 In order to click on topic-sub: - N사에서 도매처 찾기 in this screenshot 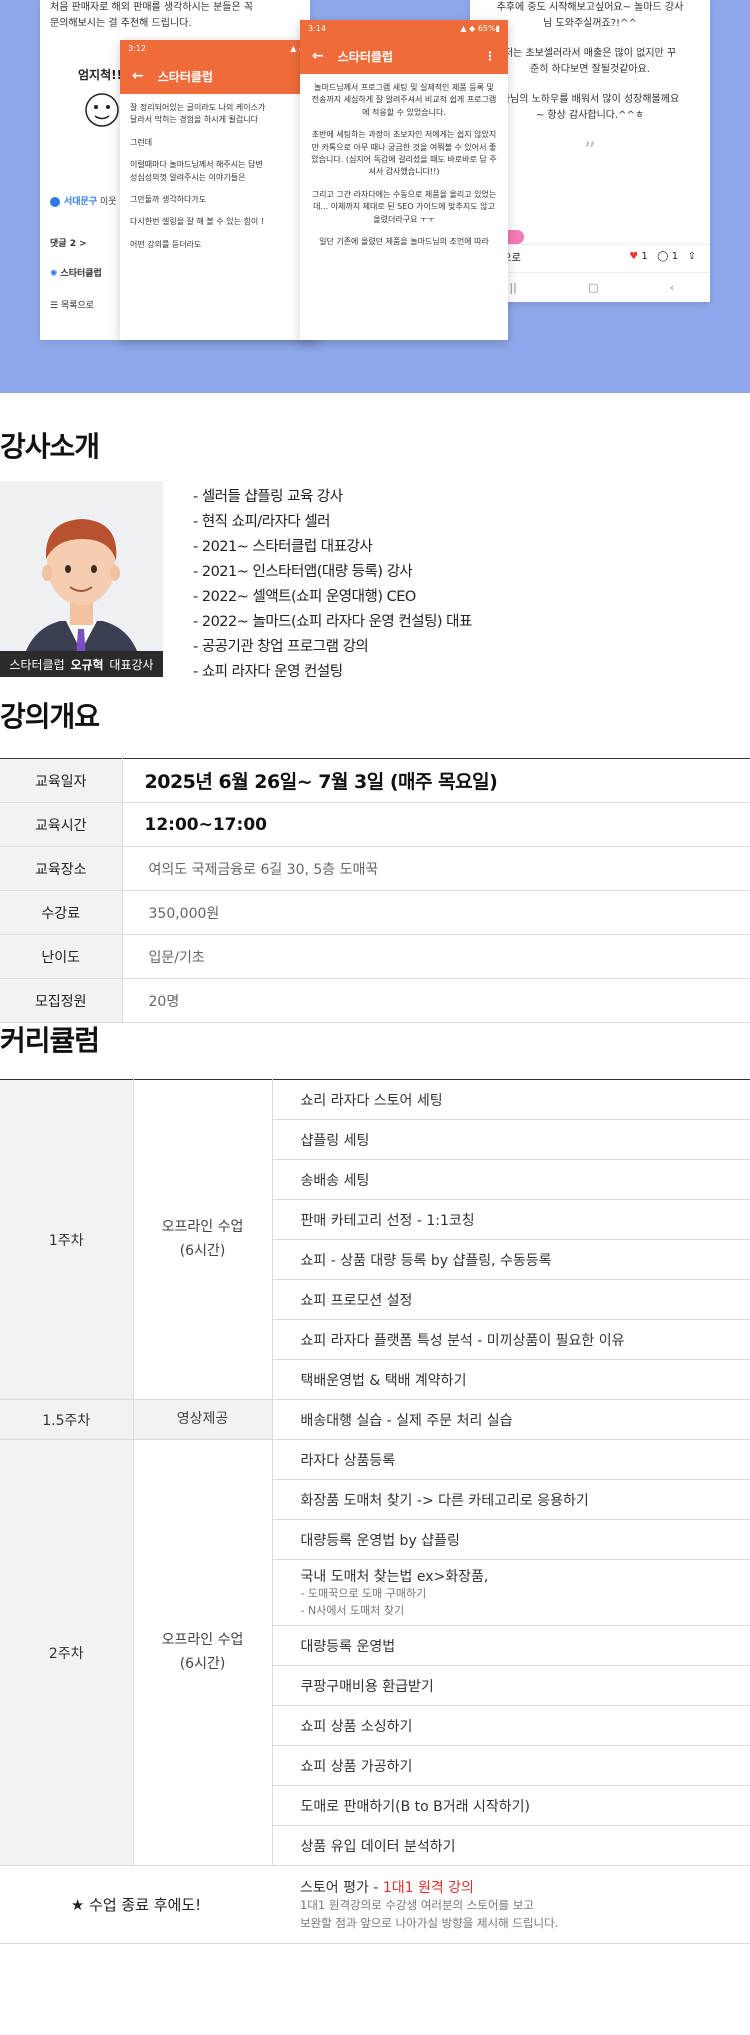, I will do `click(352, 1610)`.